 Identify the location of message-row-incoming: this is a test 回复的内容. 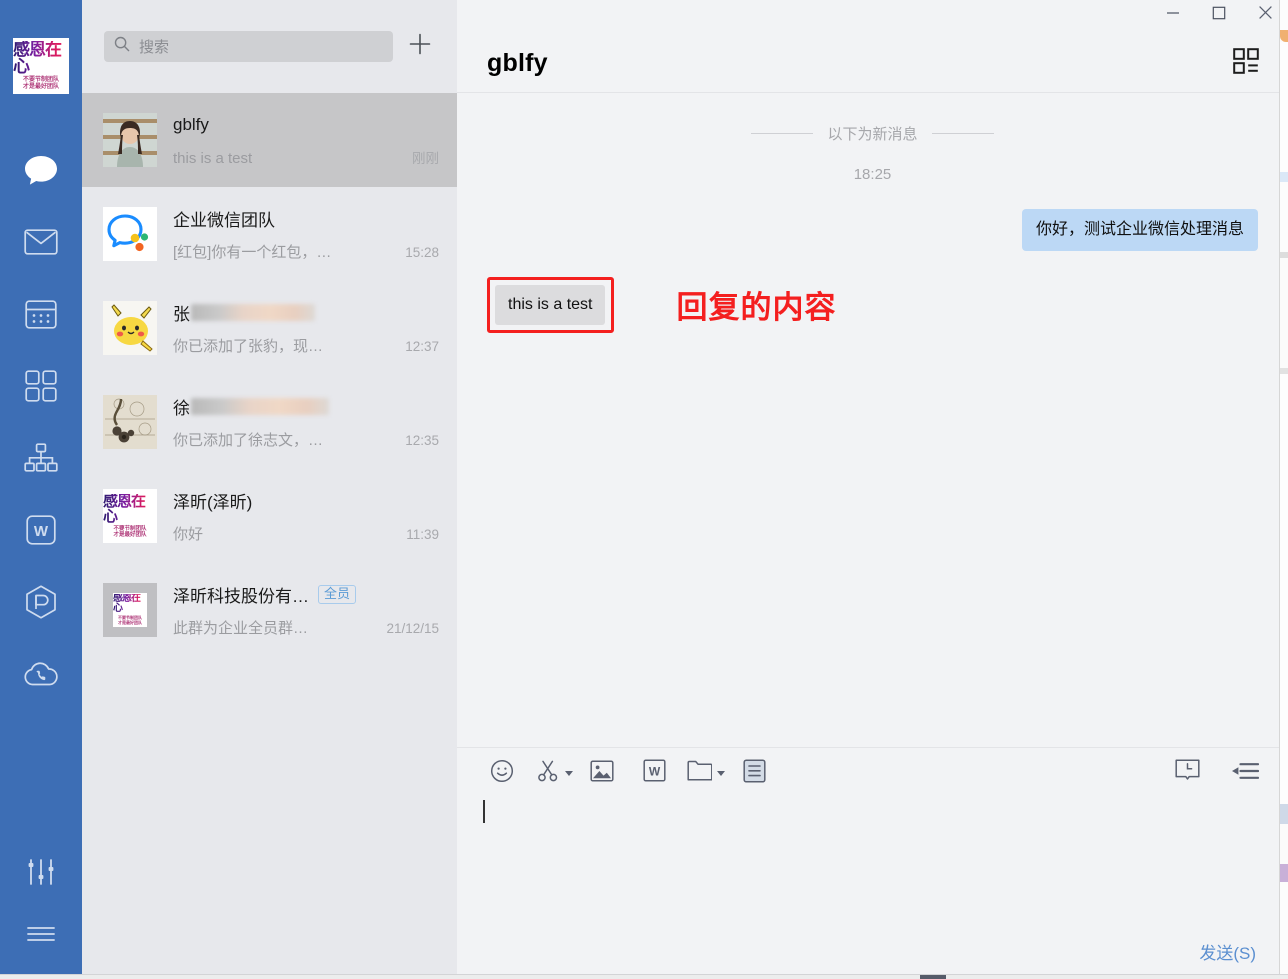
(872, 305).